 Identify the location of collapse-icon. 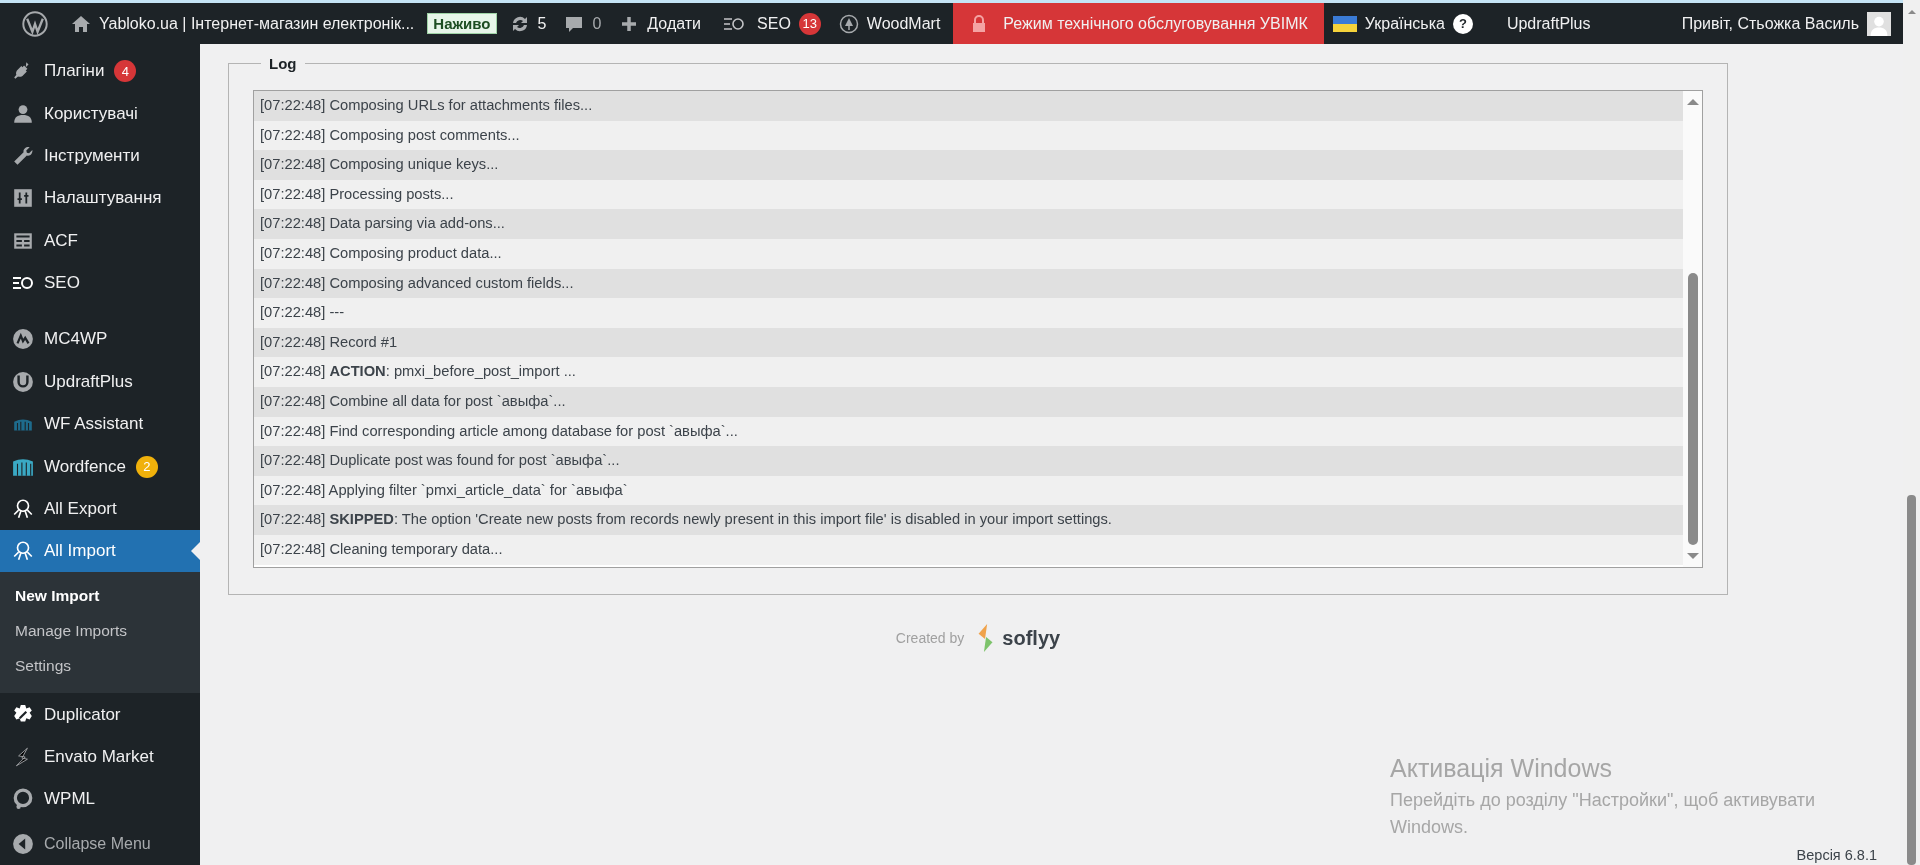
(23, 843).